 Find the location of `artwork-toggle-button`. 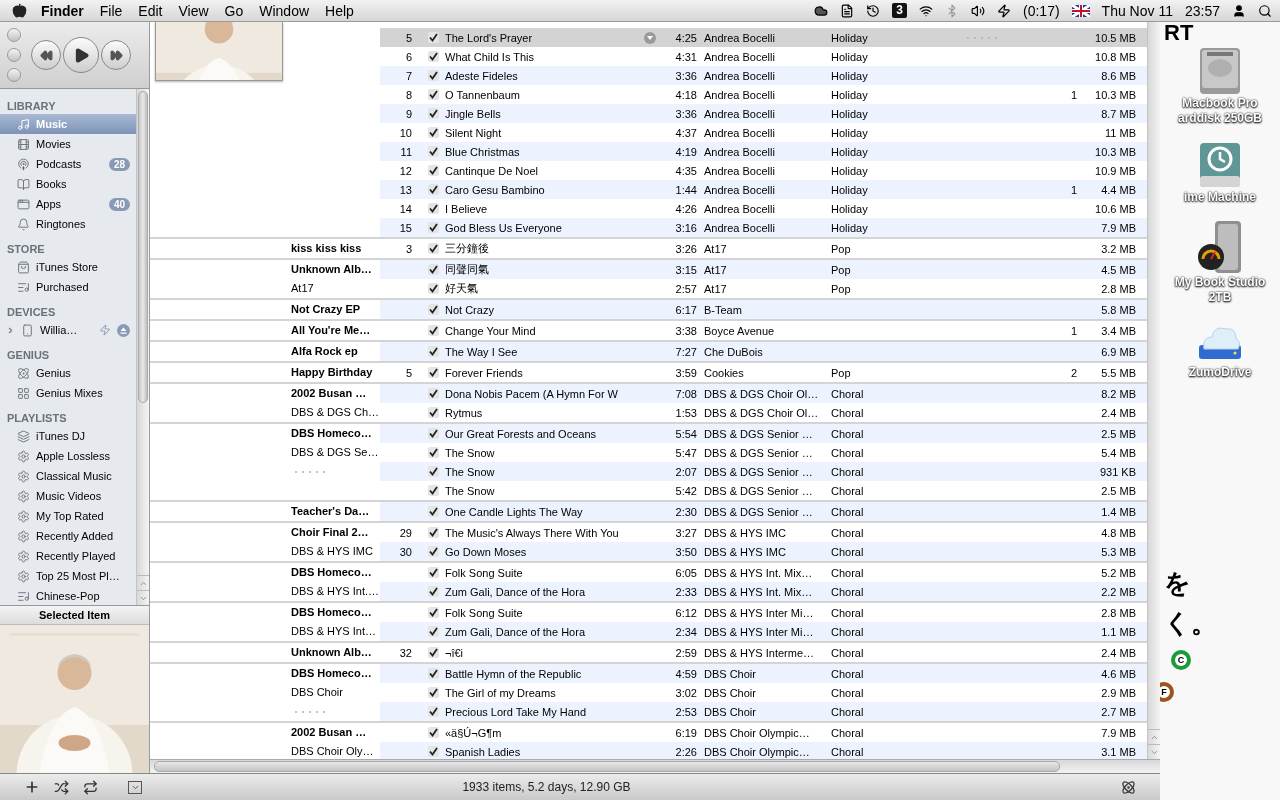

artwork-toggle-button is located at coordinates (135, 787).